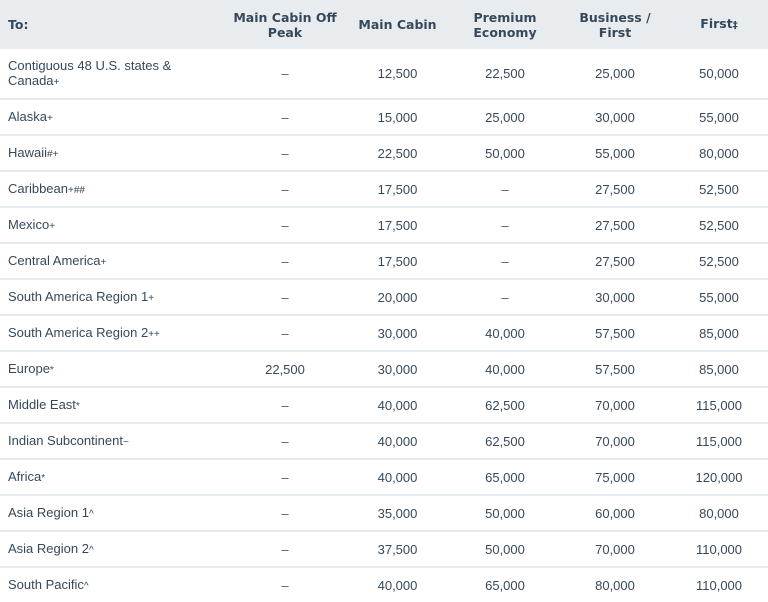  Describe the element at coordinates (384, 513) in the screenshot. I see `table-row: Asia Region 1^ – 35,000 50,000 60,000 80,000` at that location.